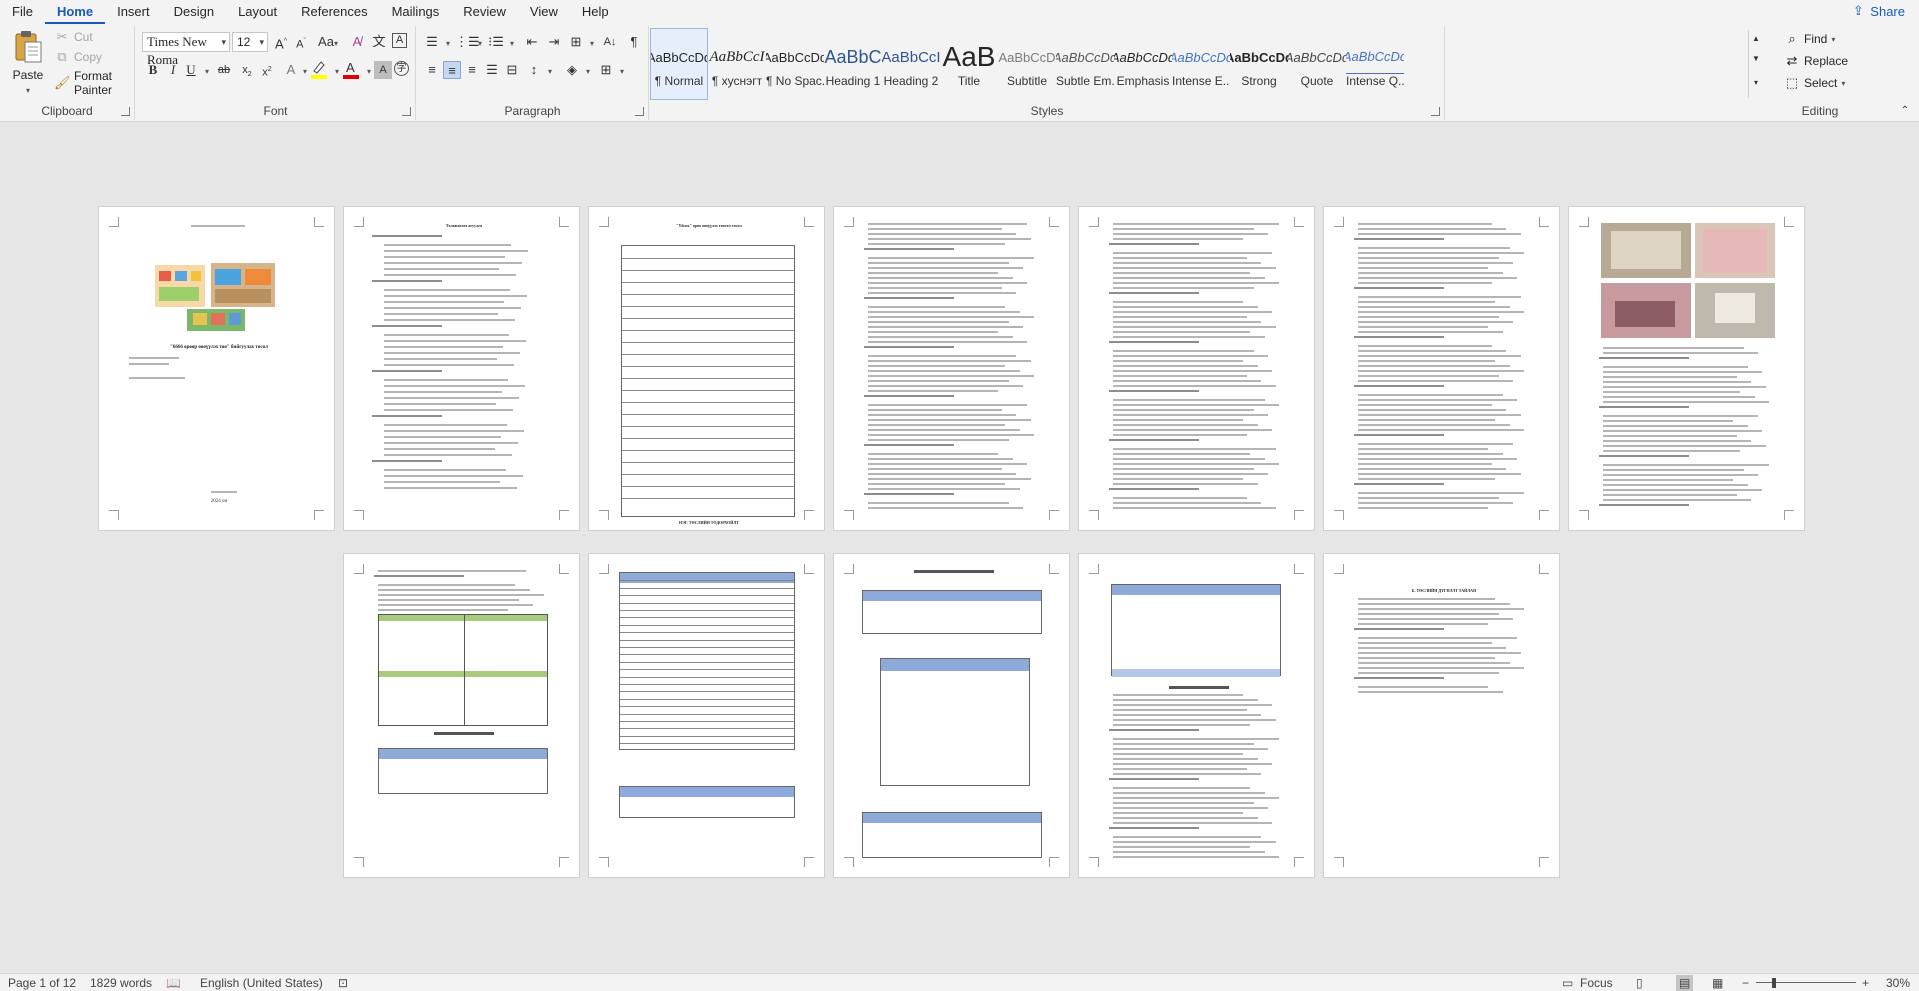  Describe the element at coordinates (73, 37) in the screenshot. I see `cut-button: ✂ Cut` at that location.